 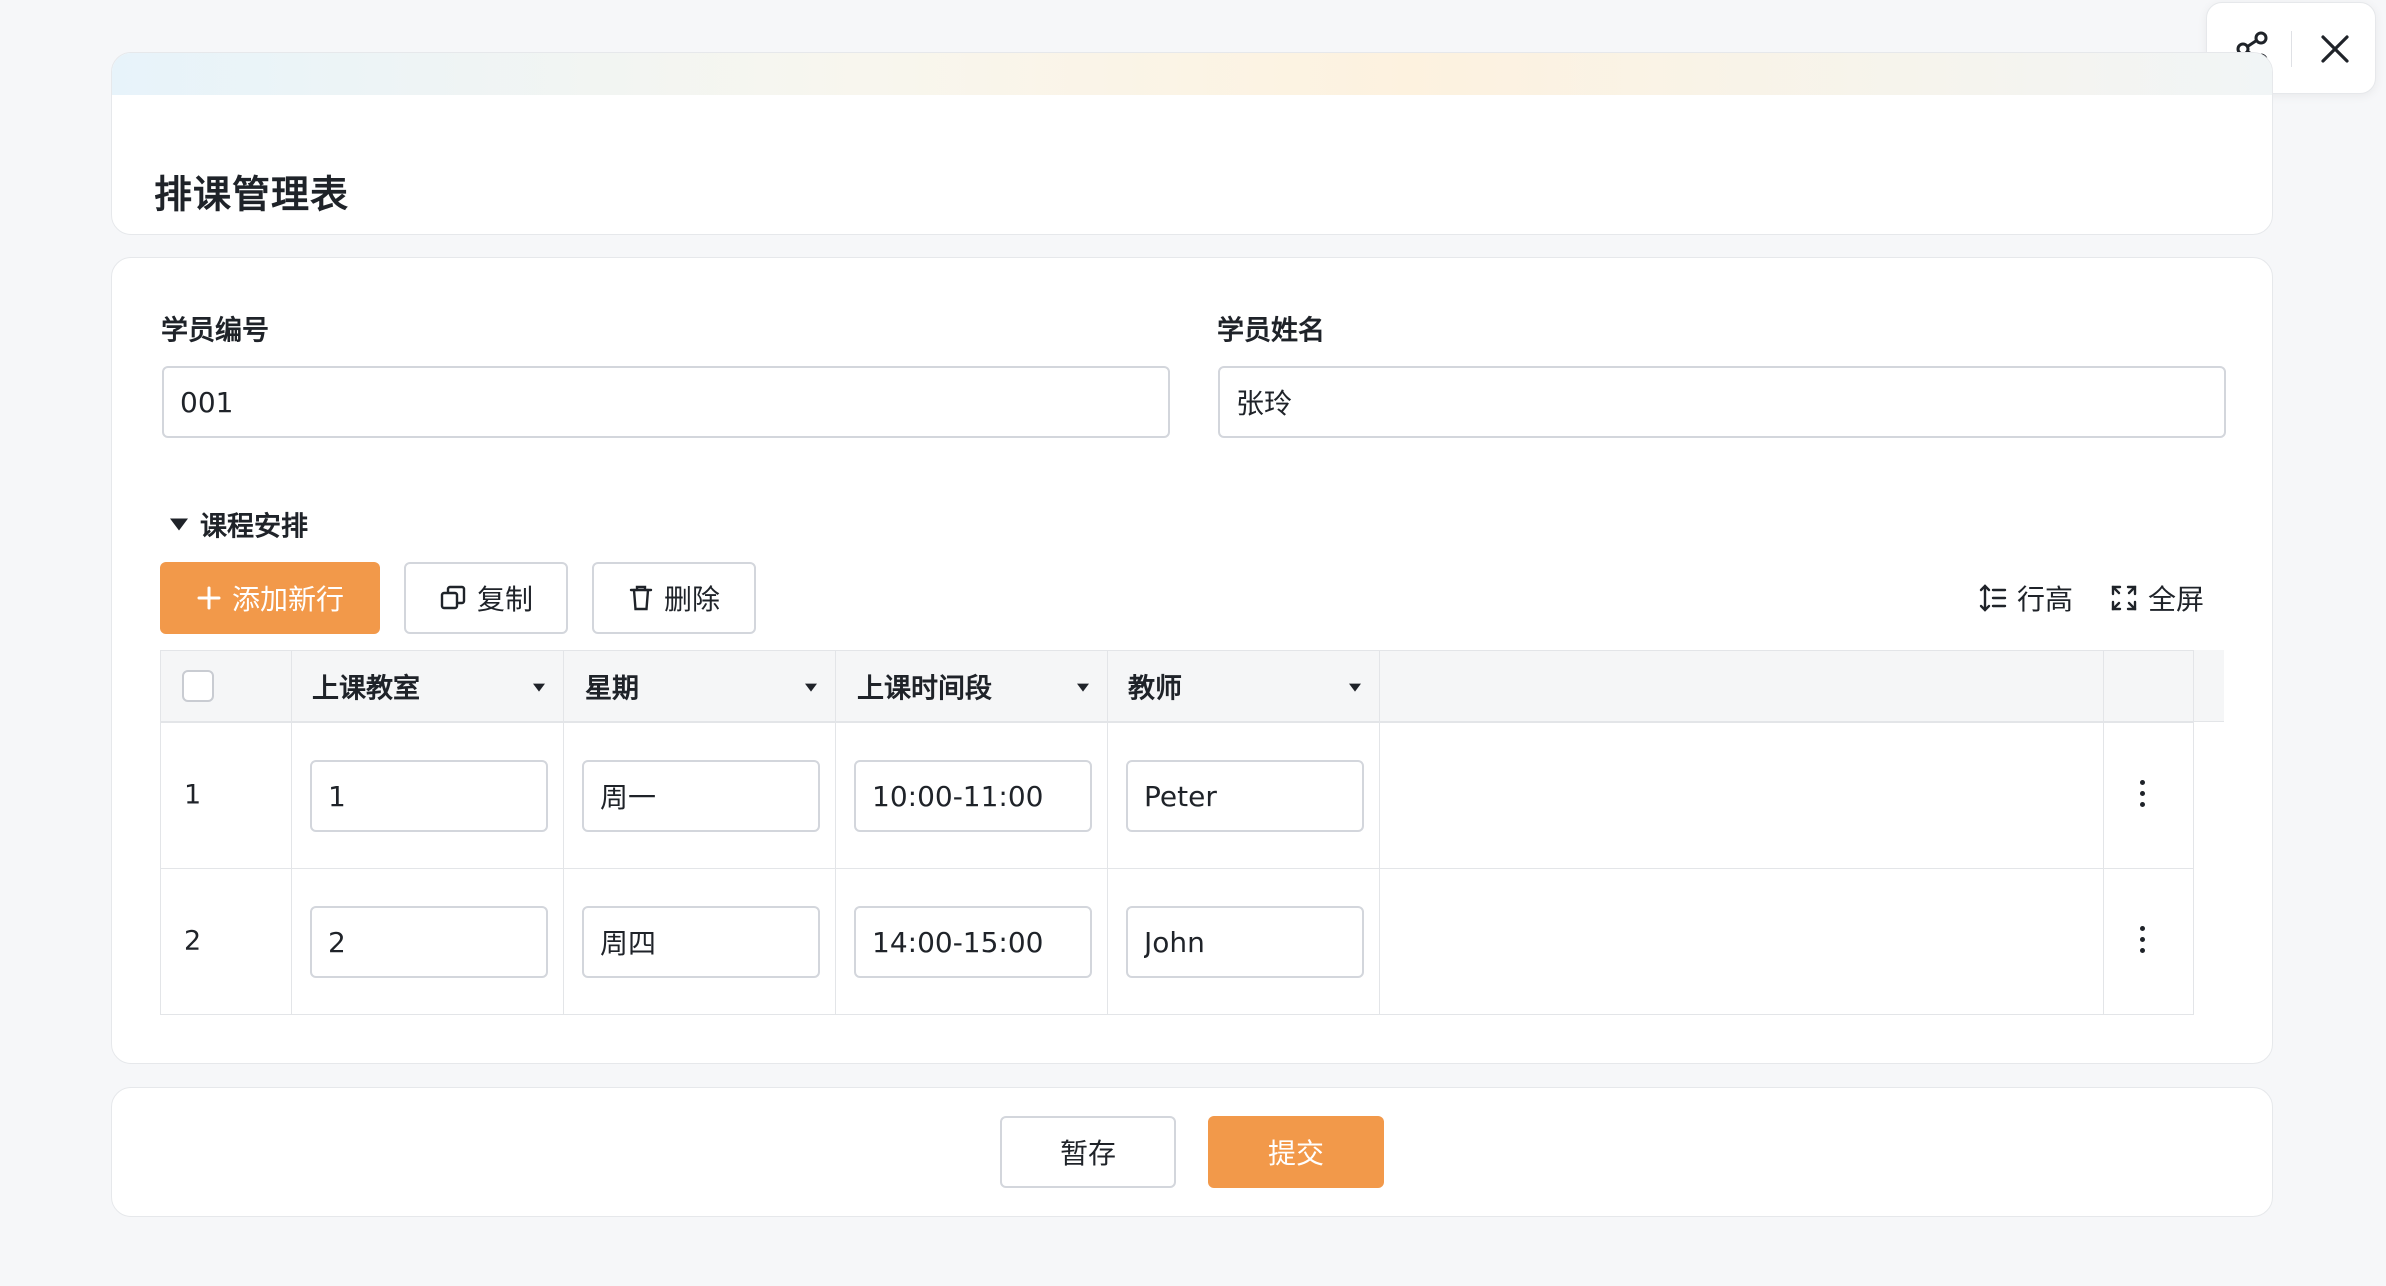 What do you see at coordinates (2335, 49) in the screenshot?
I see `close-icon` at bounding box center [2335, 49].